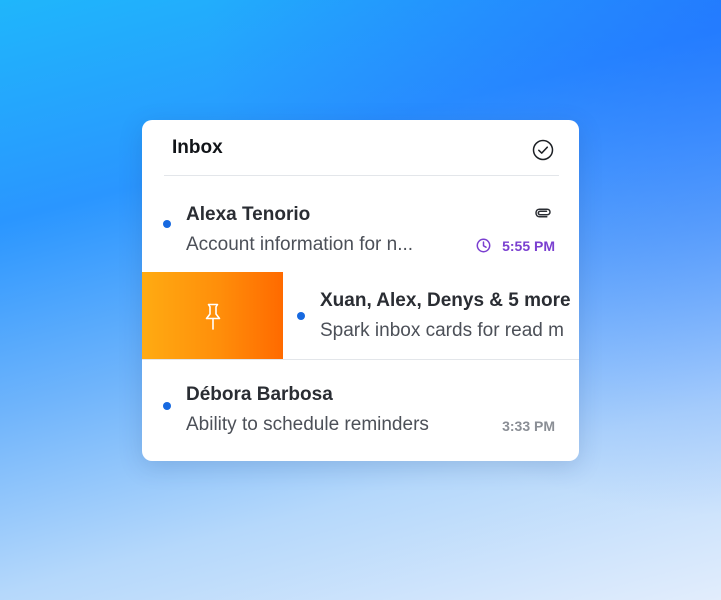  I want to click on pin-action-button, so click(212, 315).